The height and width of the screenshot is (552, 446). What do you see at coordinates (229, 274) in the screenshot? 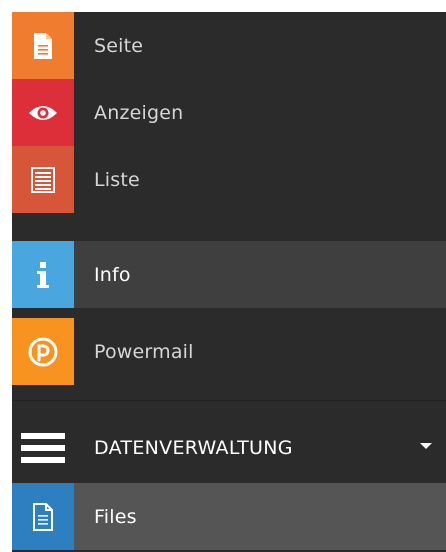
I see `menu-item-info: Info` at bounding box center [229, 274].